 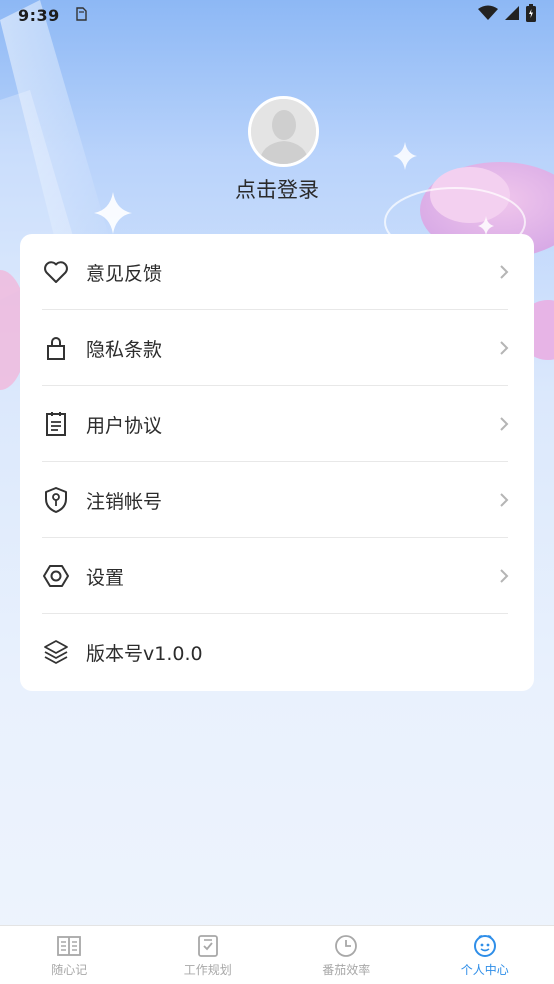 I want to click on bottom-tab-bar: 随心记 工作规划 番茄效率 个人中心, so click(x=277, y=954).